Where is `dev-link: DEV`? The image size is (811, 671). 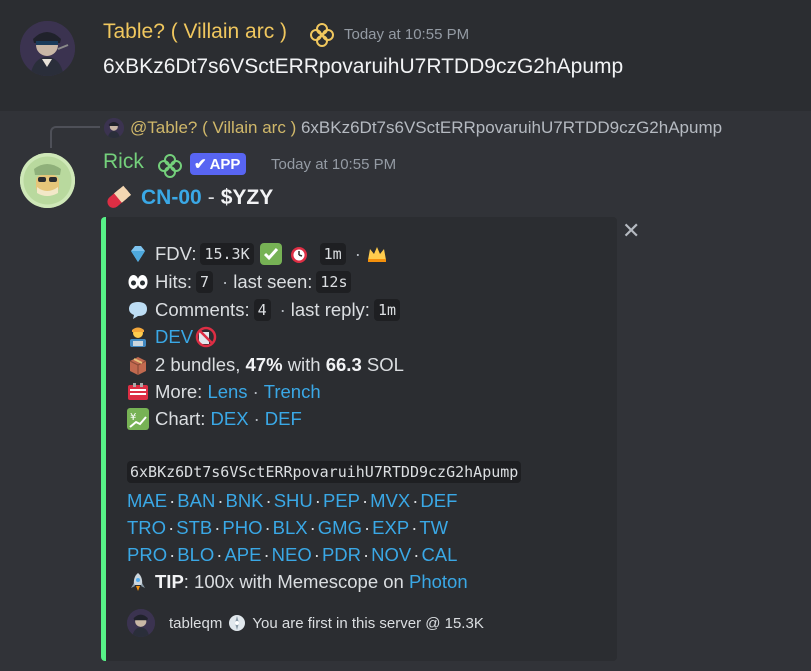 dev-link: DEV is located at coordinates (174, 337).